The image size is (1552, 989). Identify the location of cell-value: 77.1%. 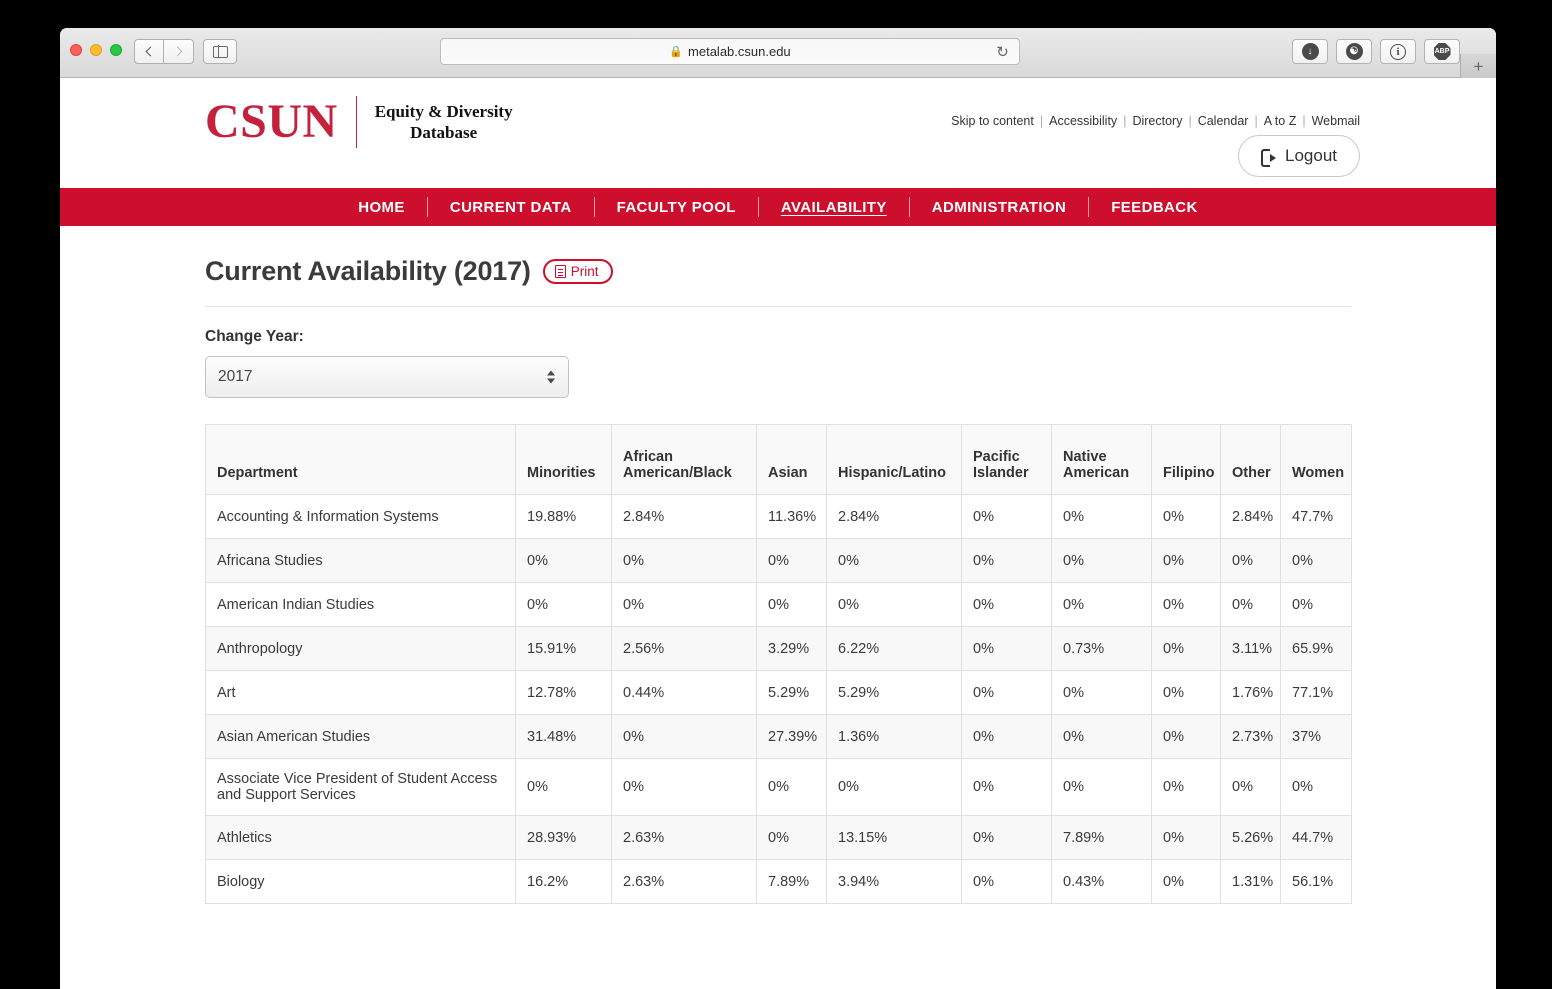
(1316, 692).